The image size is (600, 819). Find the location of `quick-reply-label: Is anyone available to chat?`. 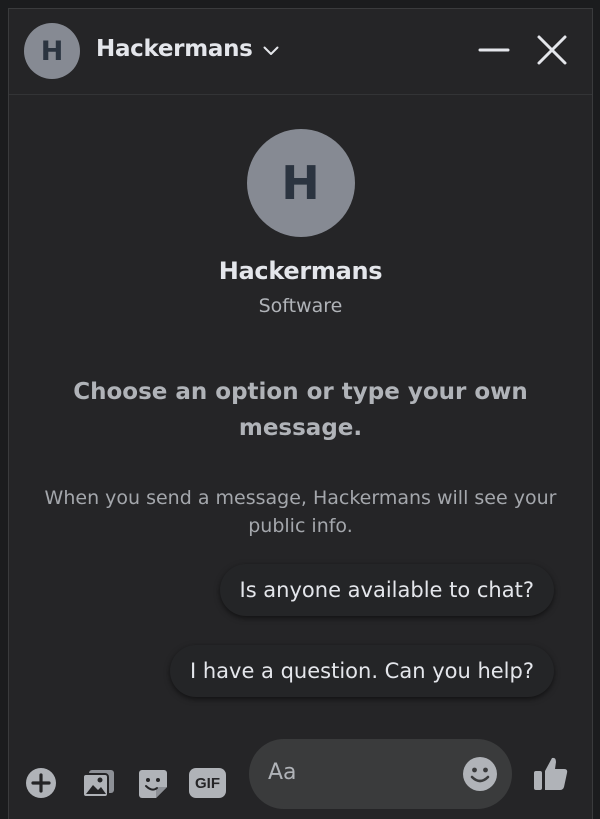

quick-reply-label: Is anyone available to chat? is located at coordinates (387, 590).